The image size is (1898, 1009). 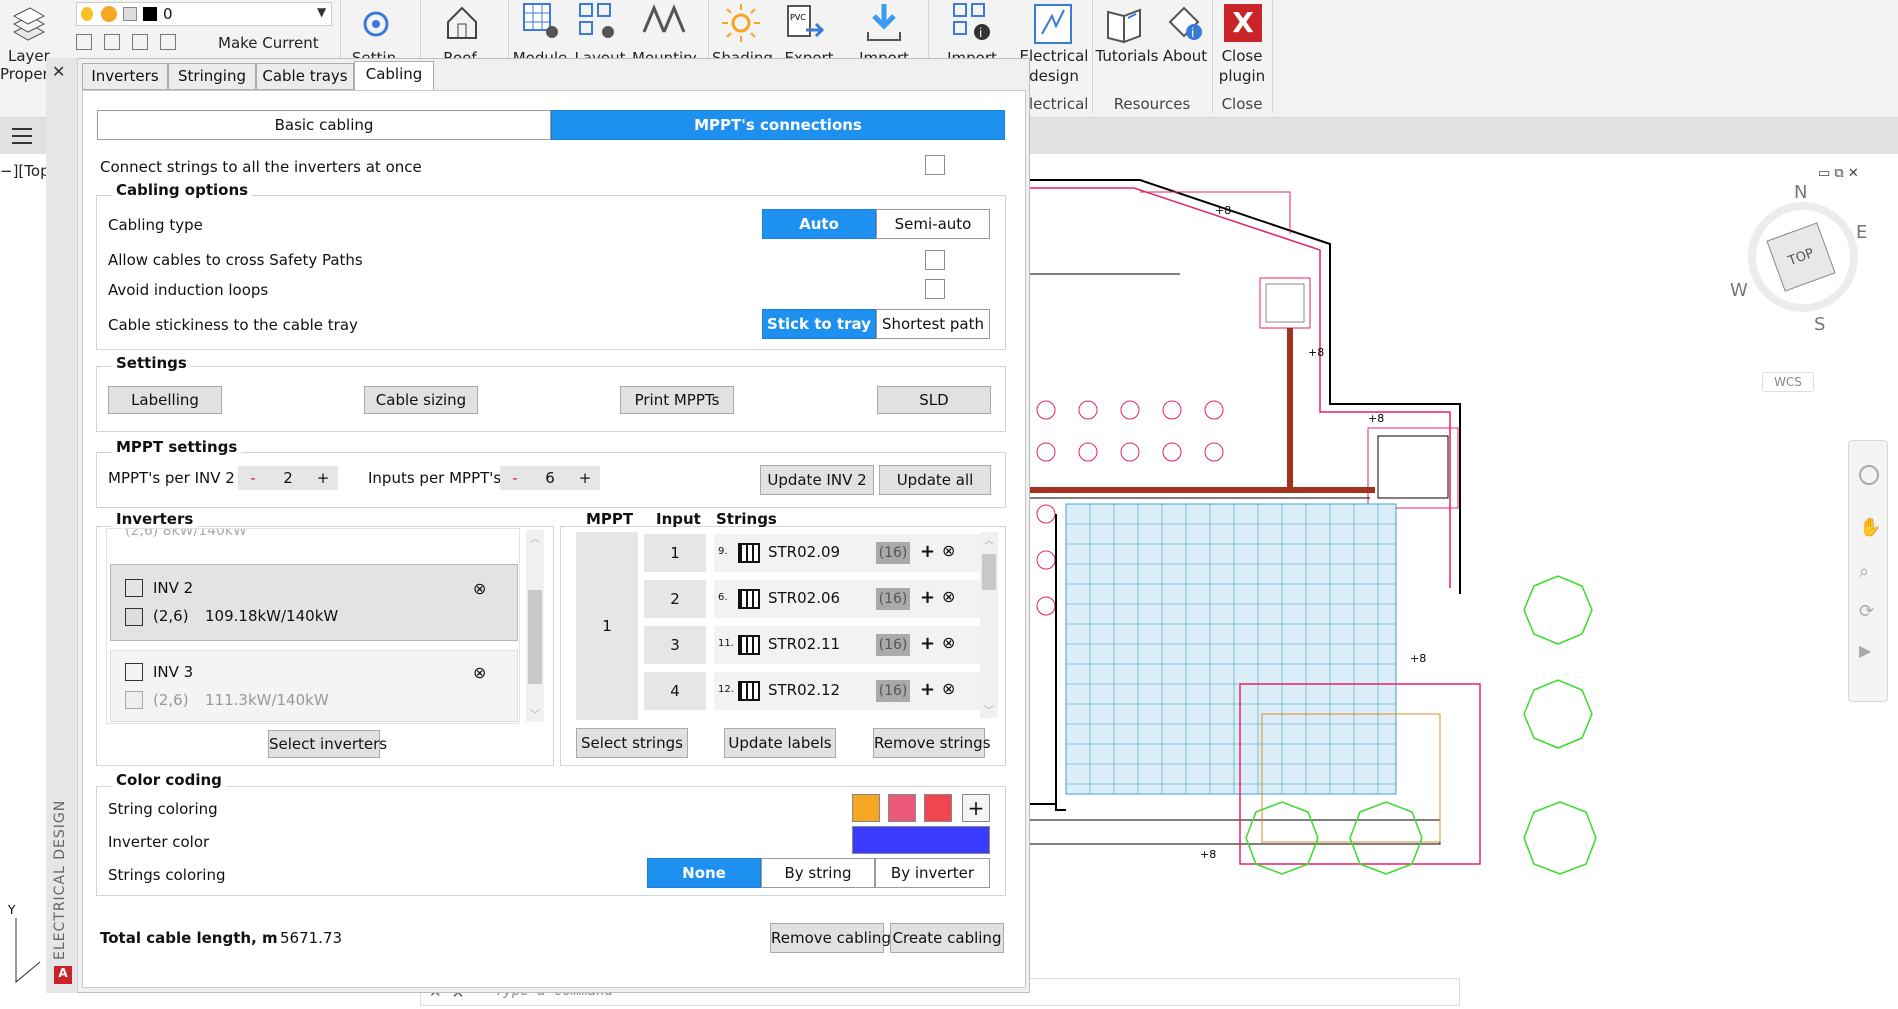 I want to click on inverters-scrollbar: ︿ ﹀, so click(x=535, y=626).